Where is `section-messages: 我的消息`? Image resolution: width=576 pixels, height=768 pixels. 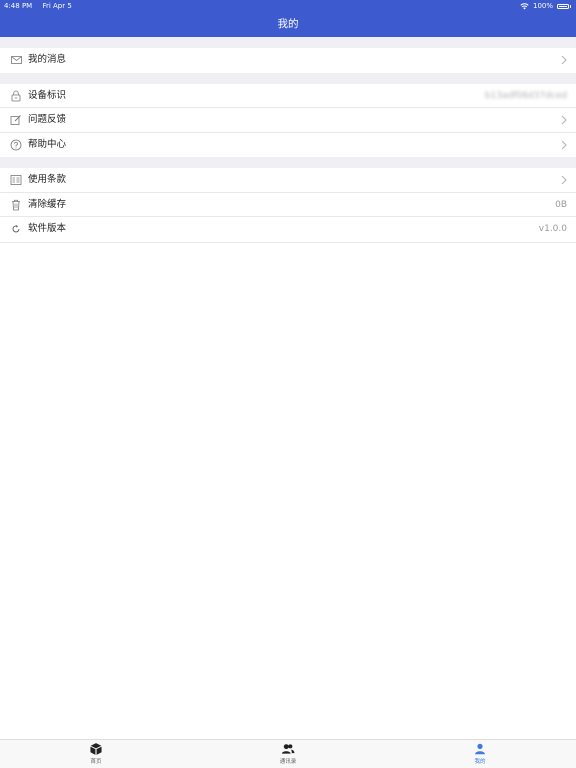
section-messages: 我的消息 is located at coordinates (288, 60).